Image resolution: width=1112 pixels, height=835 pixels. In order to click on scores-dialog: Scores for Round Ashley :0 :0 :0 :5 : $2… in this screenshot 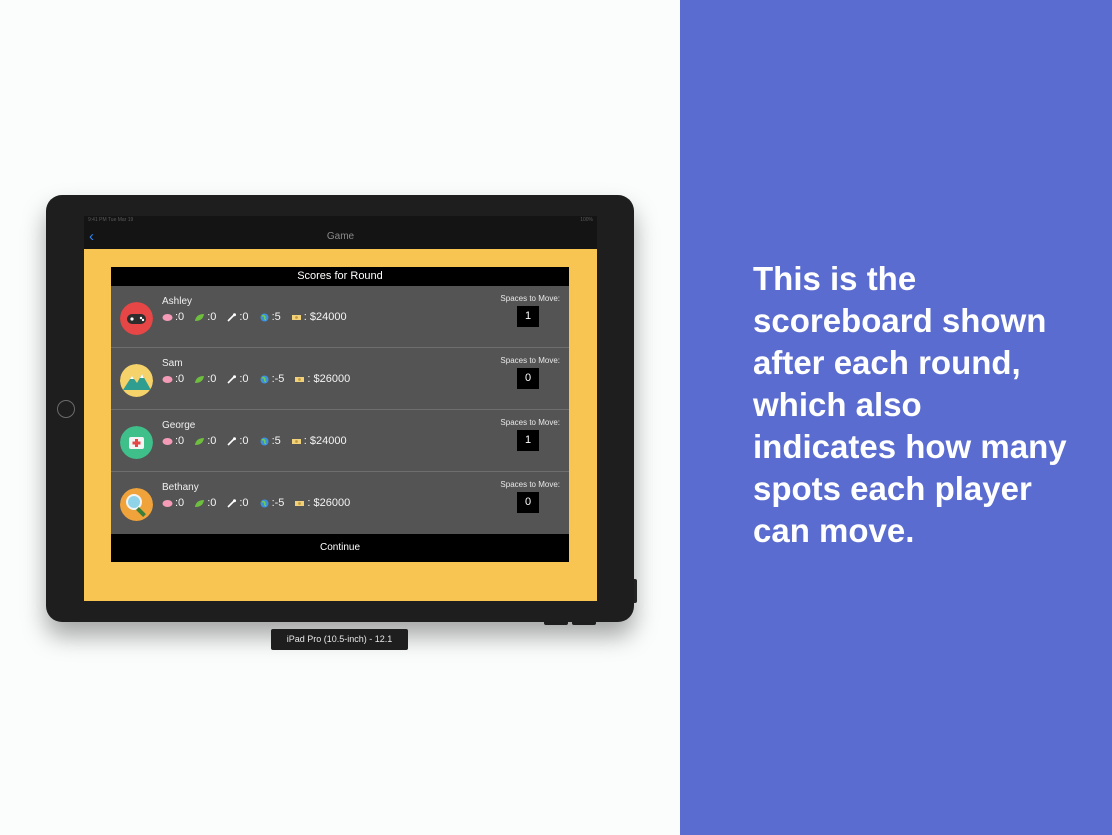, I will do `click(340, 414)`.